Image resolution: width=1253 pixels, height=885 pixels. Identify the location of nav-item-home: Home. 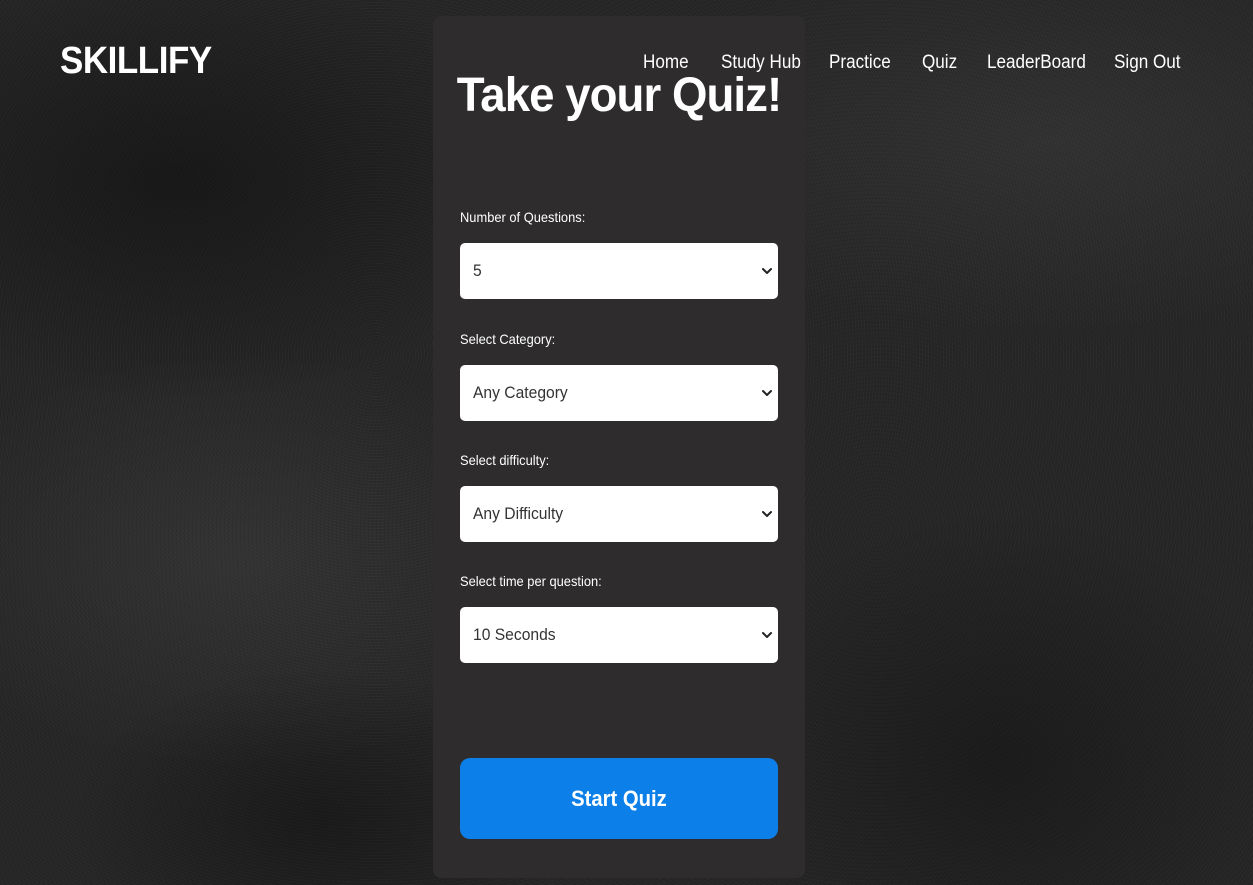
(666, 63).